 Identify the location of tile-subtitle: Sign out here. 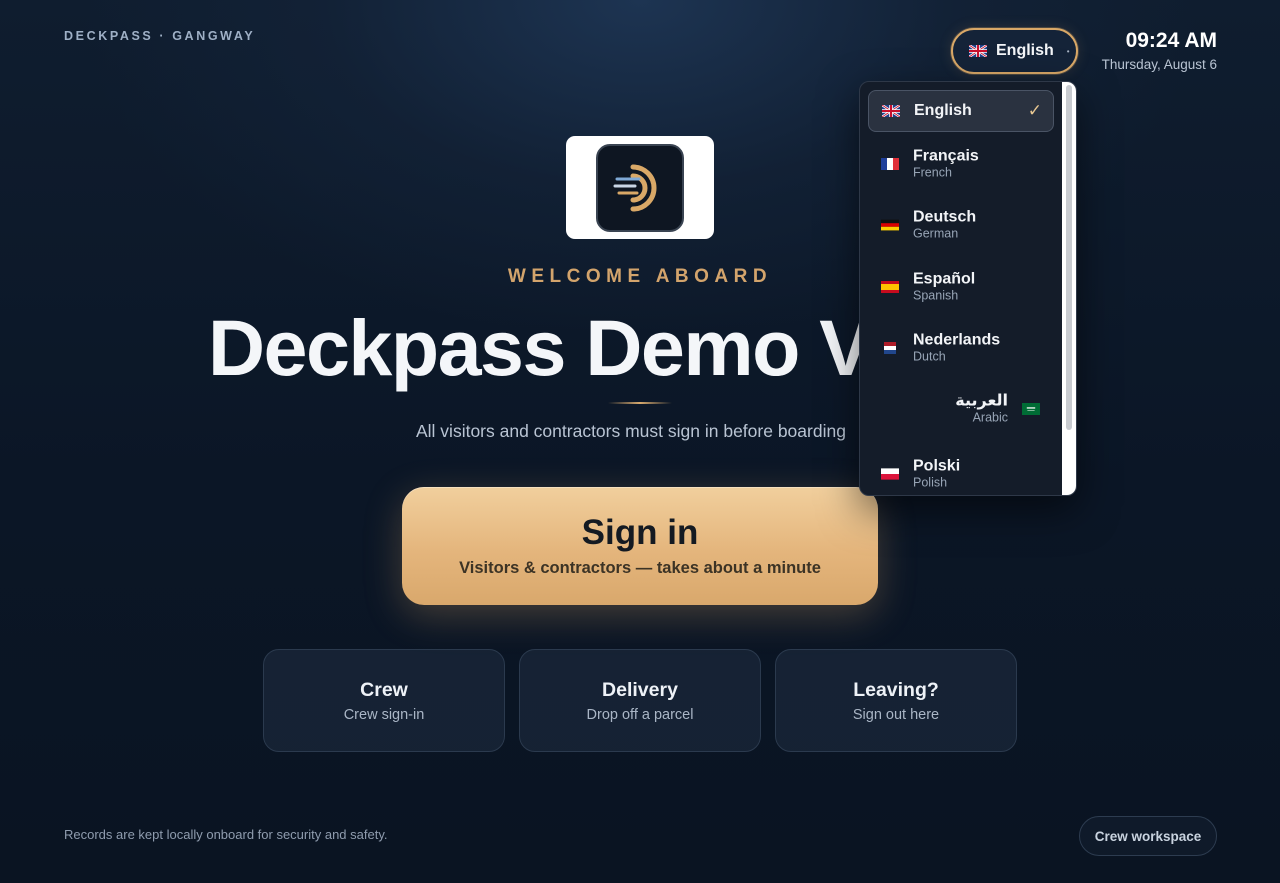
(896, 715).